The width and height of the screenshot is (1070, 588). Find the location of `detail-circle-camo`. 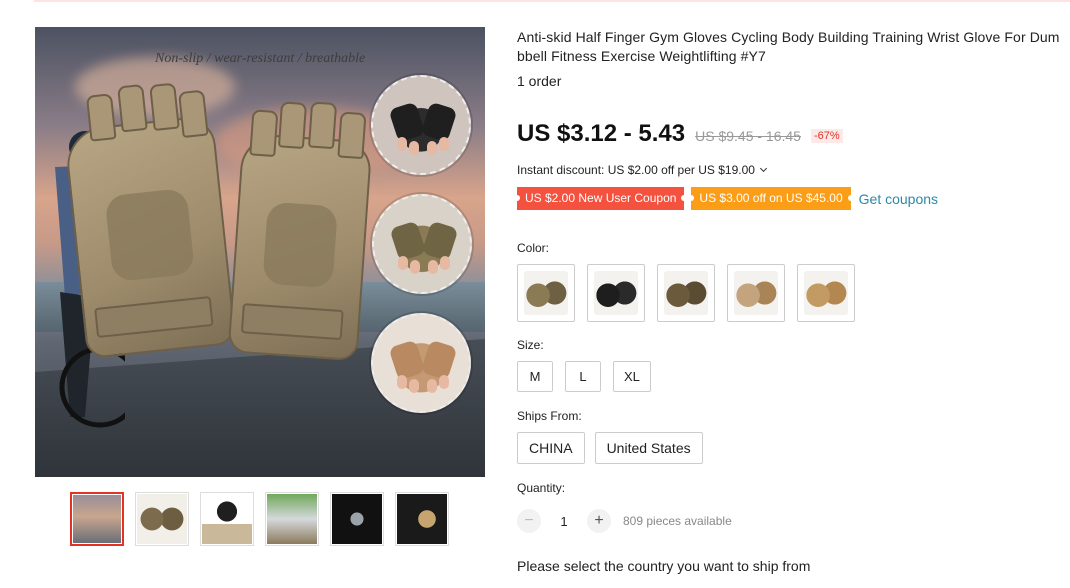

detail-circle-camo is located at coordinates (422, 244).